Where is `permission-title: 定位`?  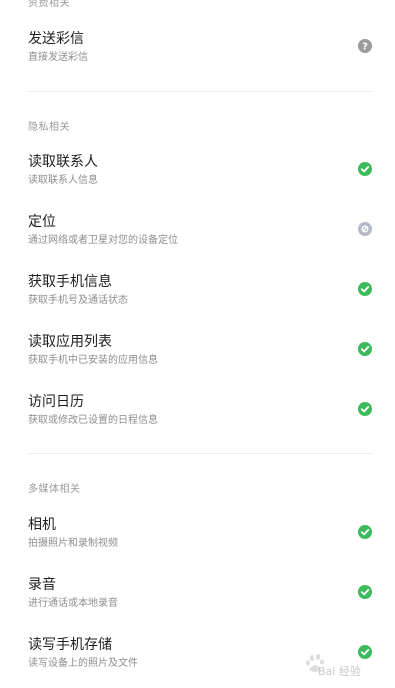
permission-title: 定位 is located at coordinates (42, 222).